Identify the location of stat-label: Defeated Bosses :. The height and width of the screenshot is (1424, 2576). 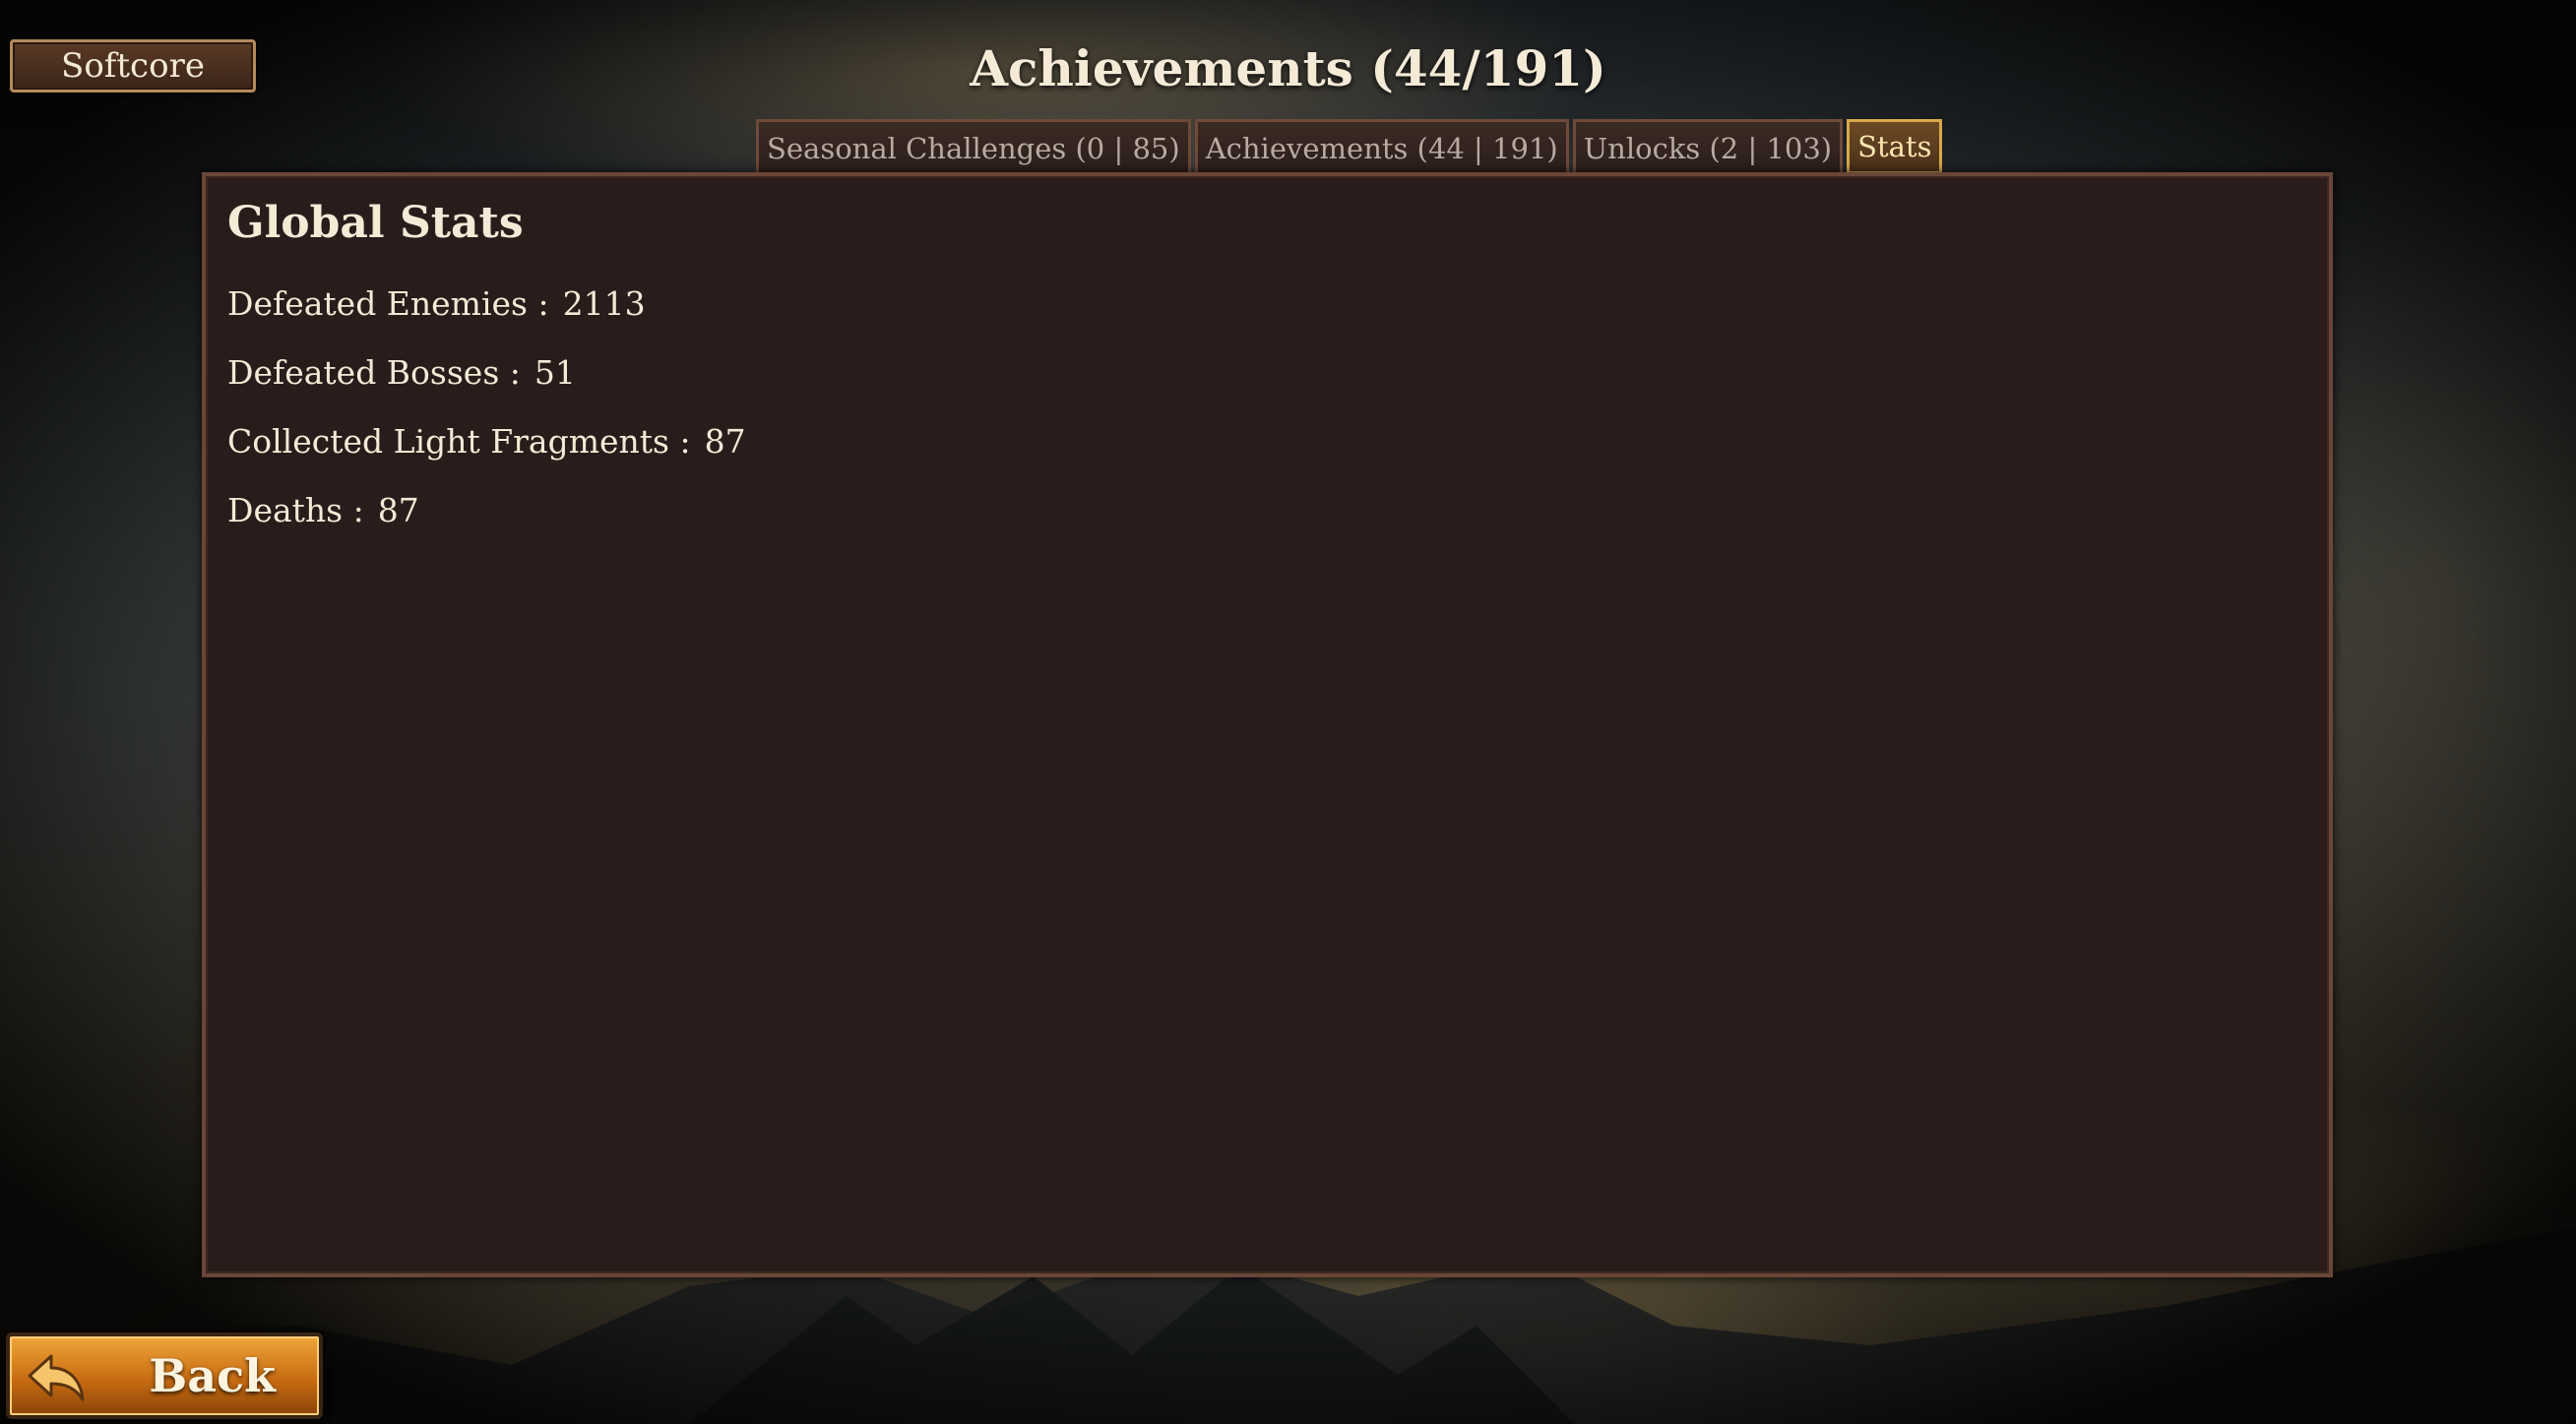
(374, 372).